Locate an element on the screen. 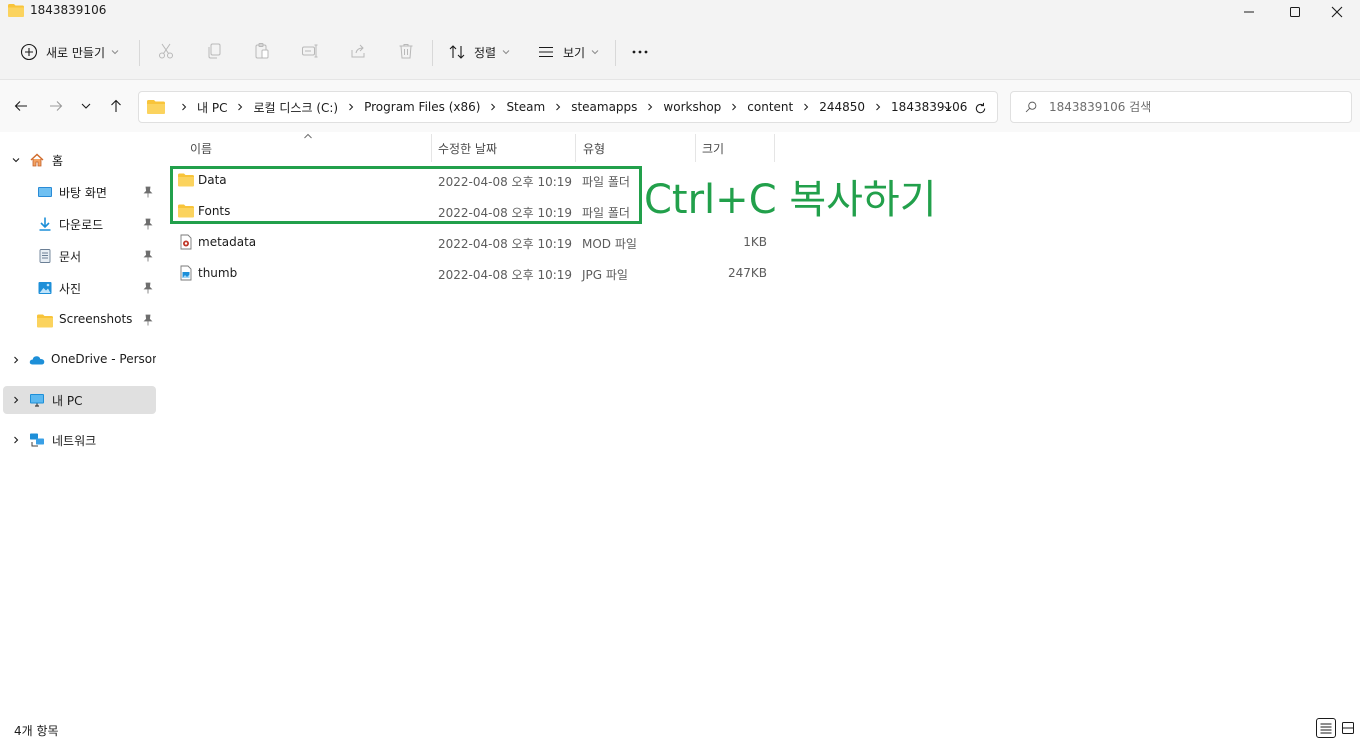 This screenshot has height=741, width=1360. sidebar-item-documents: 문서 is located at coordinates (79, 256).